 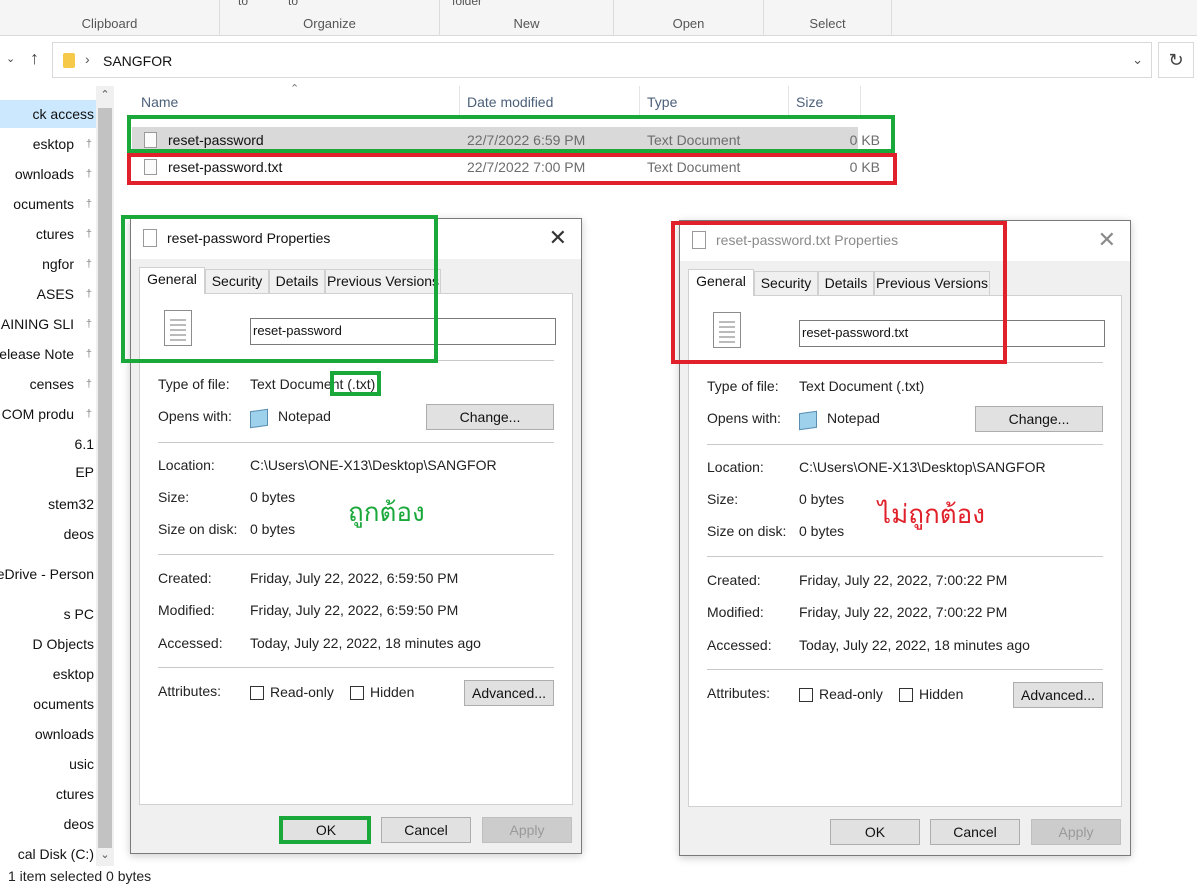 I want to click on nav-item: censes †, so click(x=48, y=384).